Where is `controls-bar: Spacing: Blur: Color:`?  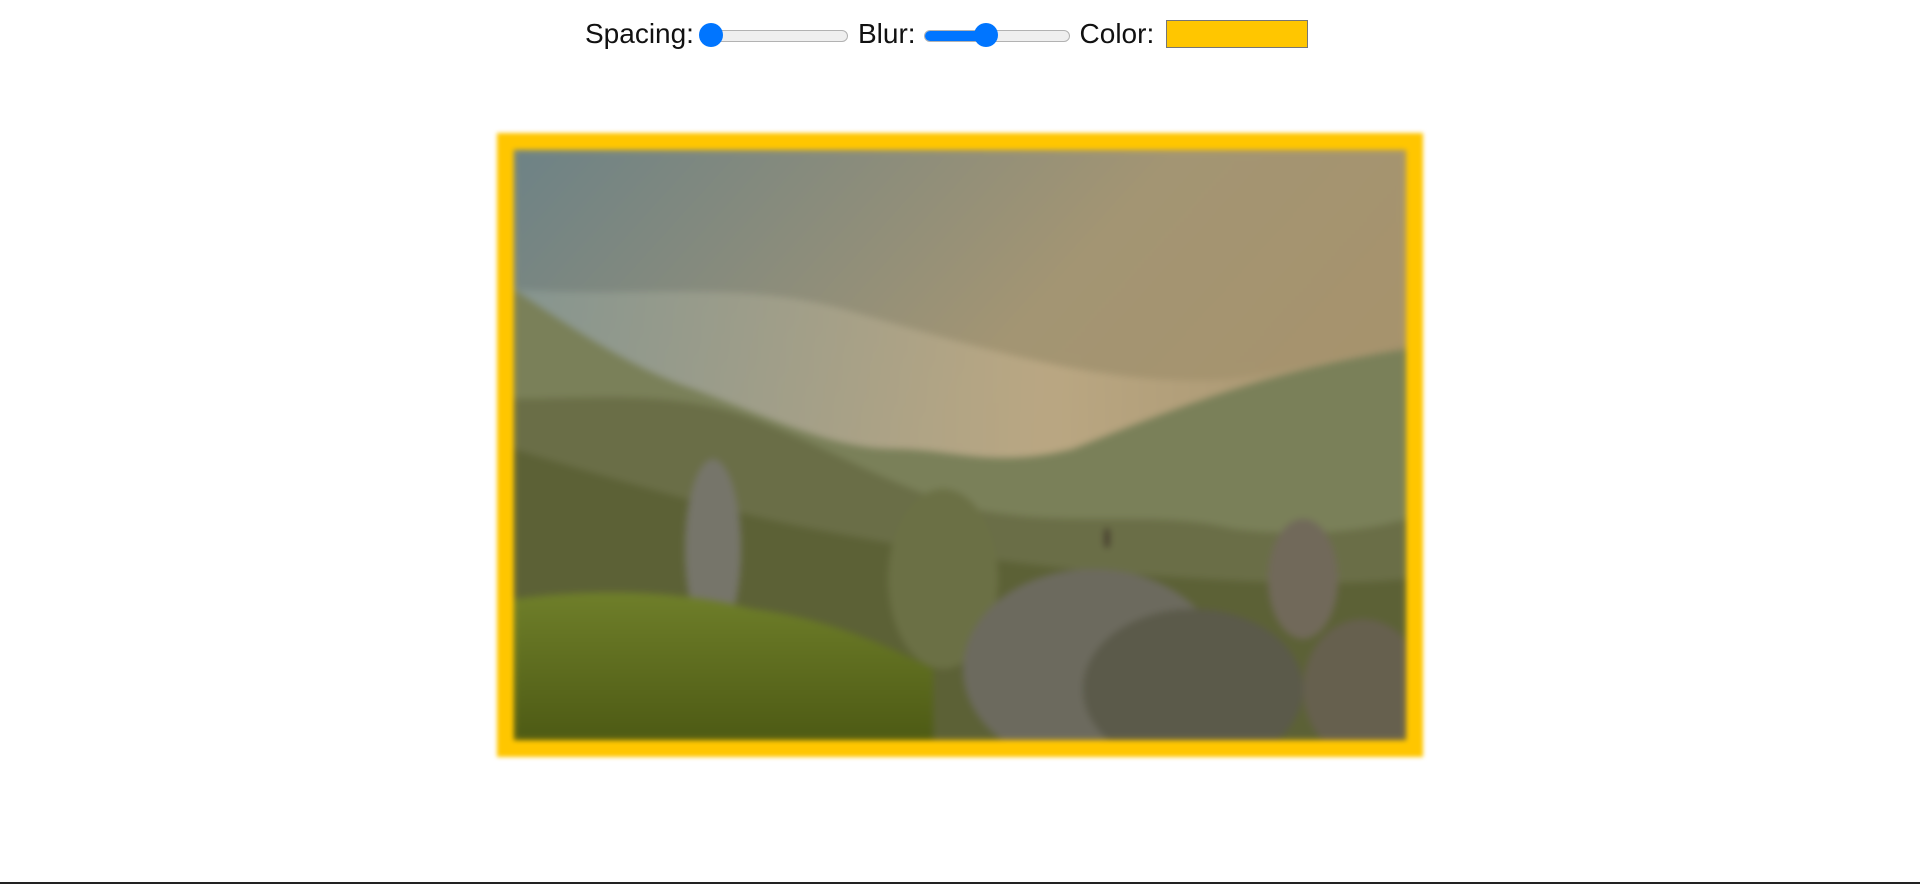 controls-bar: Spacing: Blur: Color: is located at coordinates (947, 34).